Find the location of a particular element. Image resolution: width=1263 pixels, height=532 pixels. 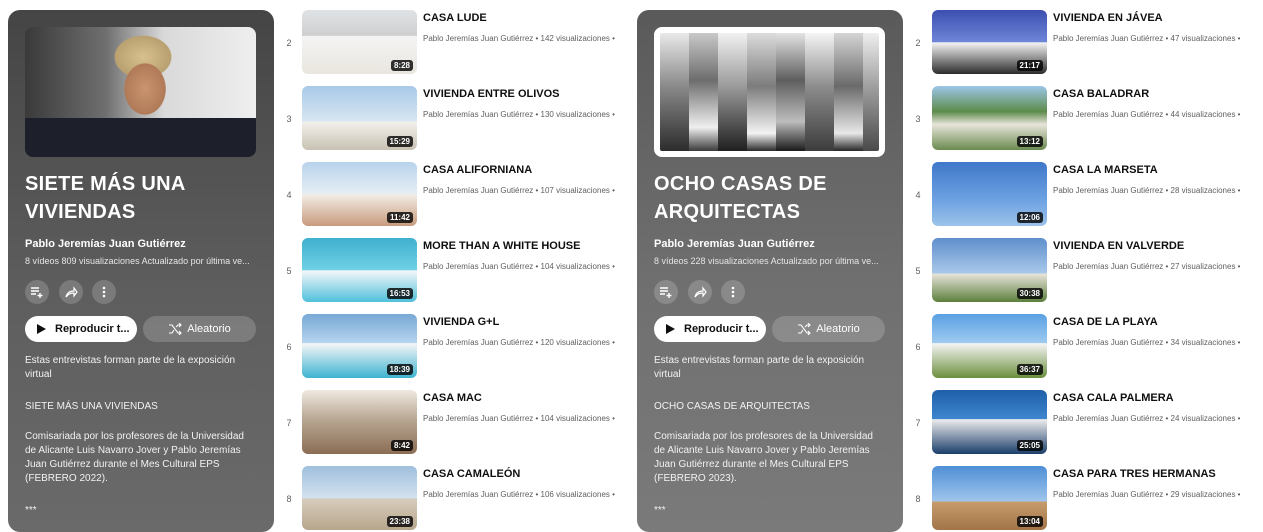

playlist-title: SIETE MÁS UNA VIVIENDAS is located at coordinates (105, 198).